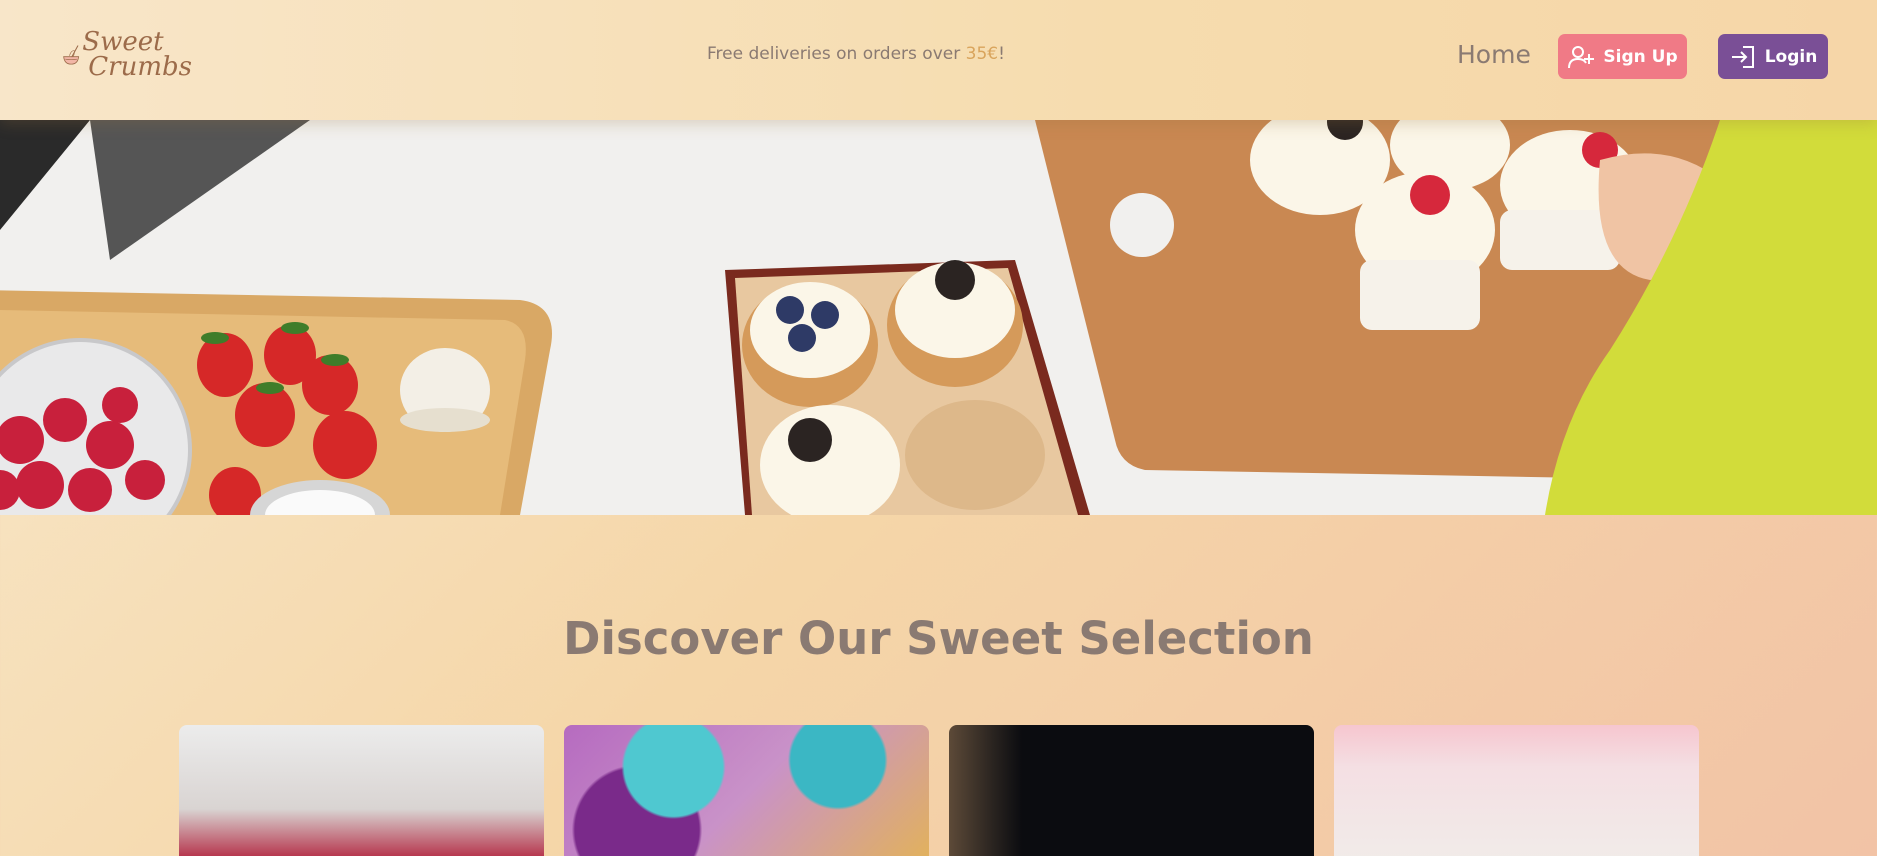 The height and width of the screenshot is (856, 1877). Describe the element at coordinates (1742, 56) in the screenshot. I see `login-arrow-icon` at that location.